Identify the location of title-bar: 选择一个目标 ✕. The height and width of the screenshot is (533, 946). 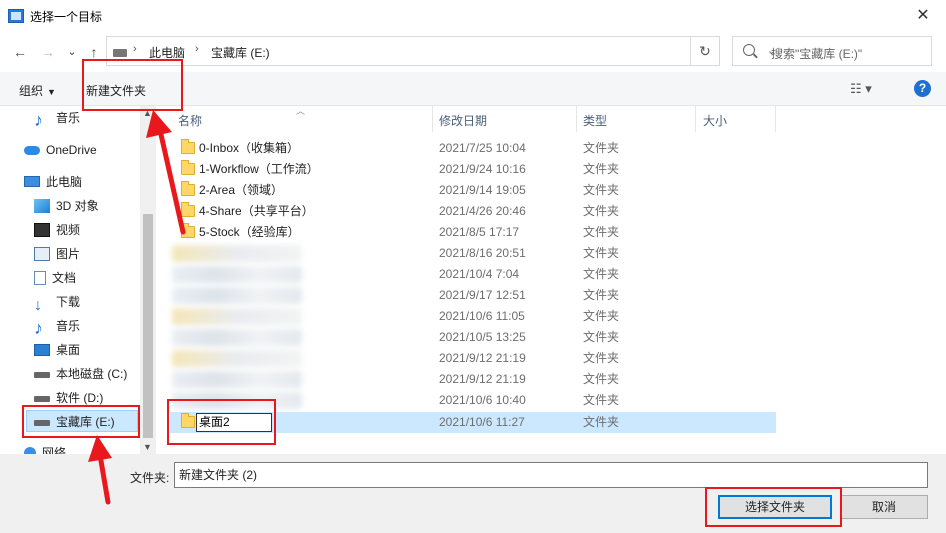
(473, 16).